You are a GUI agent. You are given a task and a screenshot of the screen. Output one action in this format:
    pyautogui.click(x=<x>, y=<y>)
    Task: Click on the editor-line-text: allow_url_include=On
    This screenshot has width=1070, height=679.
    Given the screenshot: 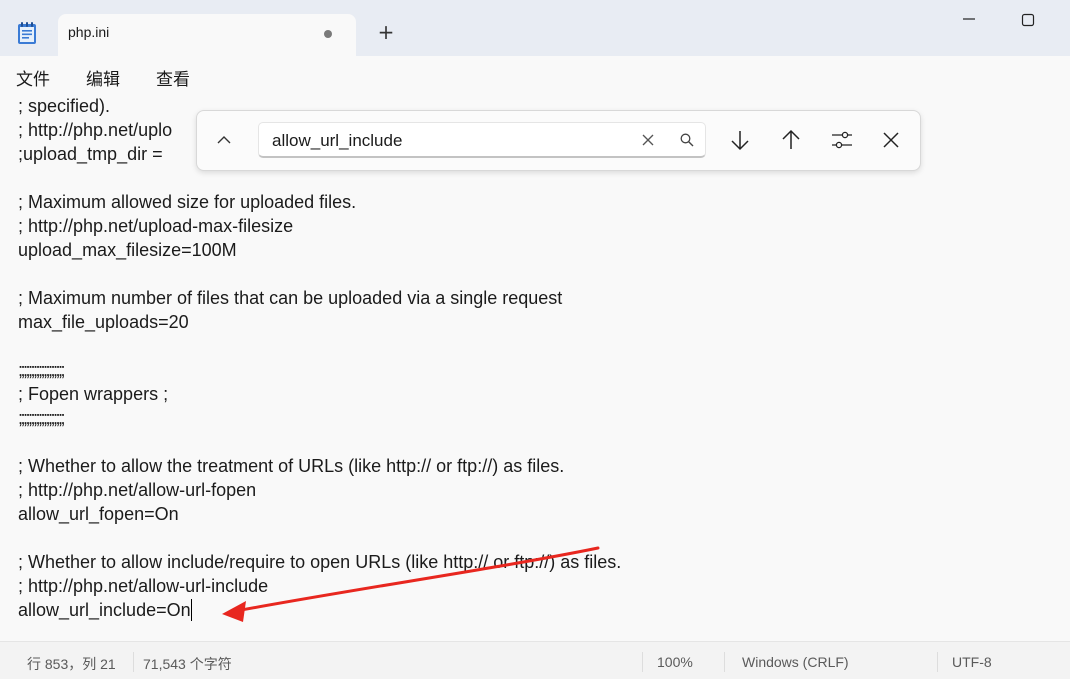 What is the action you would take?
    pyautogui.click(x=104, y=610)
    